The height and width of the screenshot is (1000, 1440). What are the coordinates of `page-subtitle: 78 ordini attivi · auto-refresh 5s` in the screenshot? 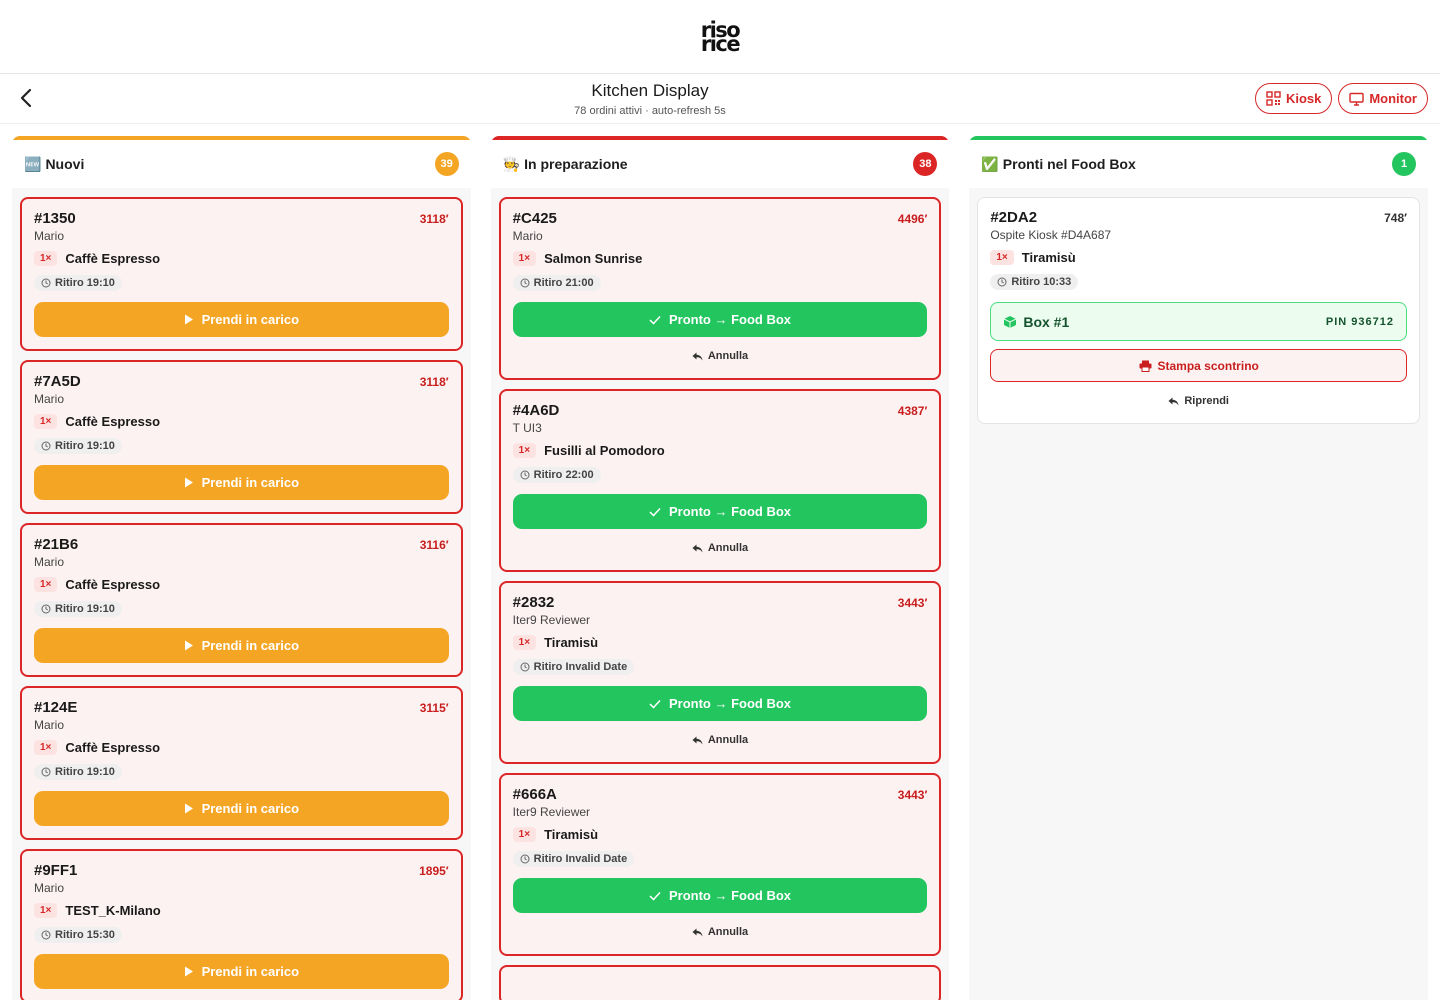 It's located at (650, 110).